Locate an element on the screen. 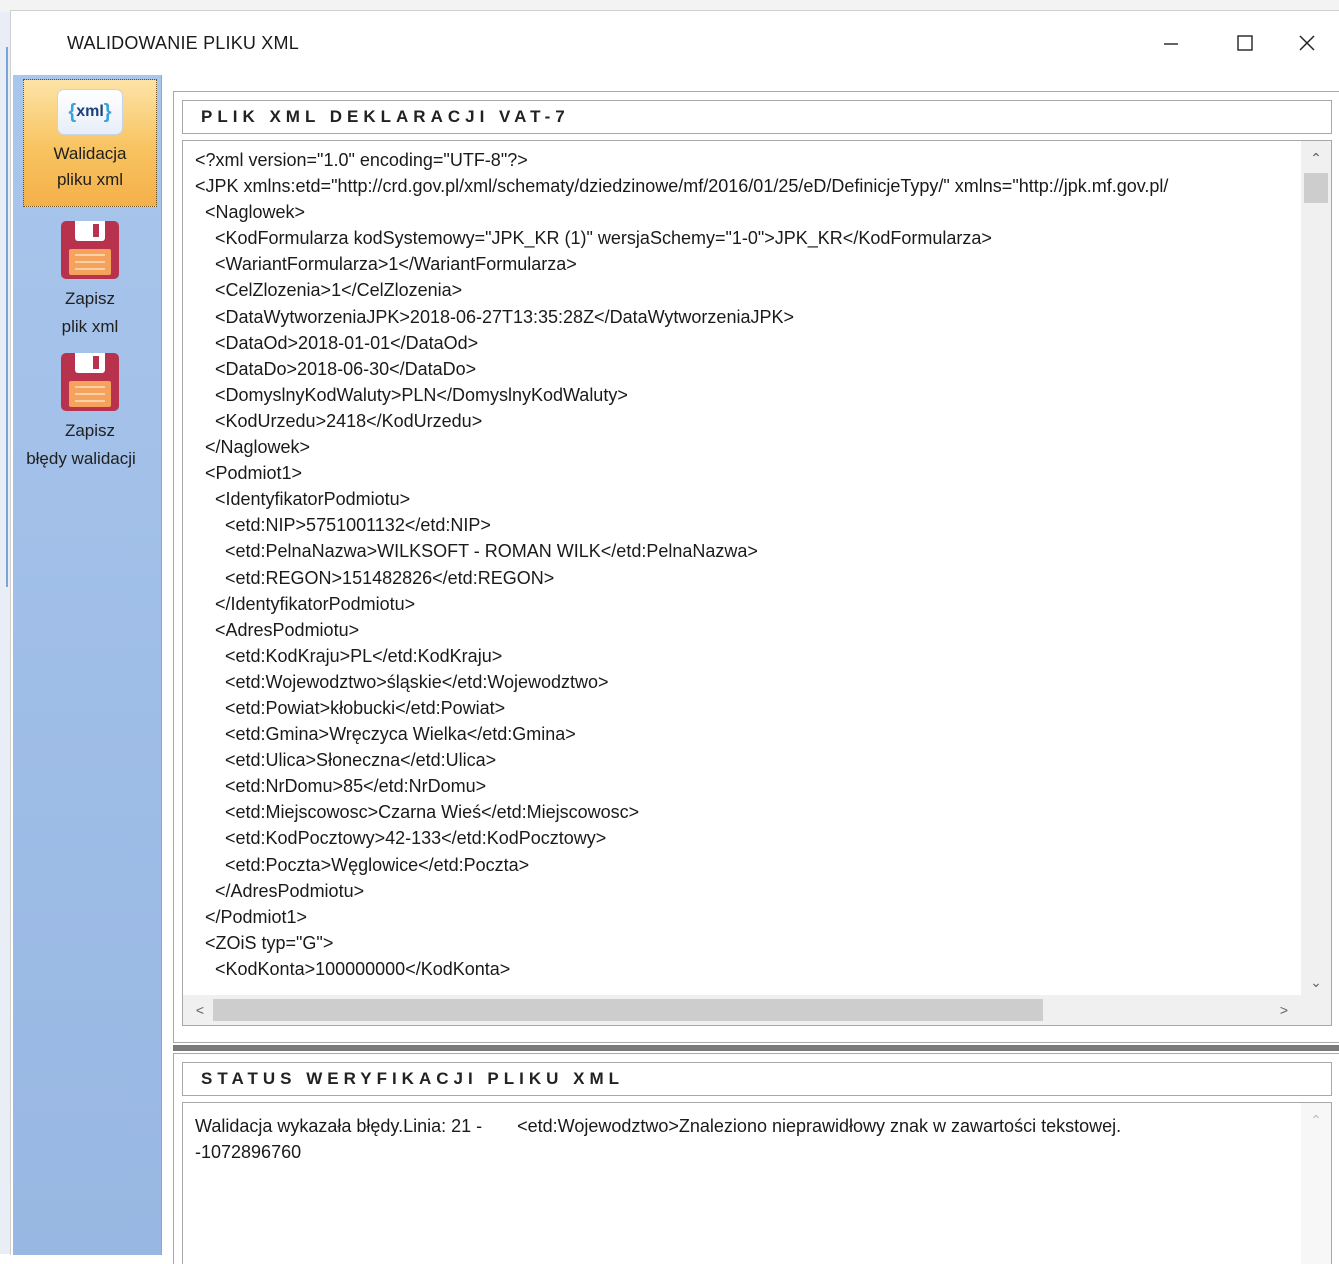  vertical-scroll-thumb is located at coordinates (1316, 188).